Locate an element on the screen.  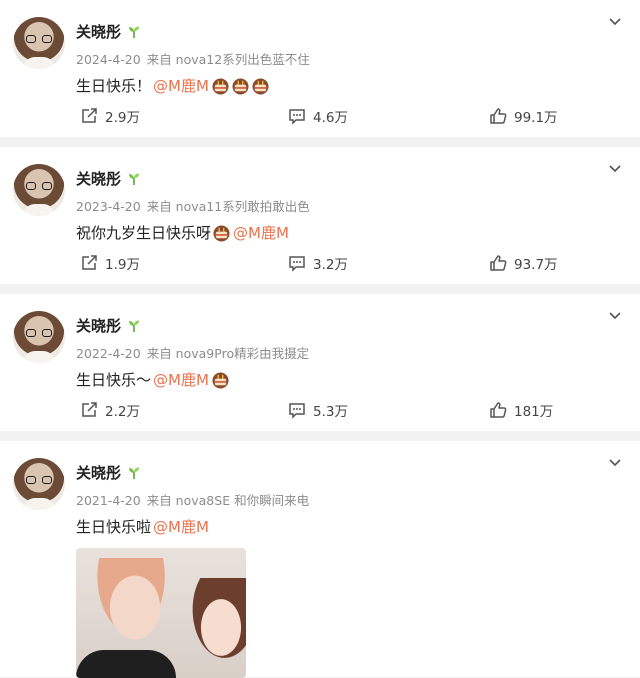
post-meta: 2021-4-20 来自 nova8SE 和你瞬间来电 is located at coordinates (195, 499).